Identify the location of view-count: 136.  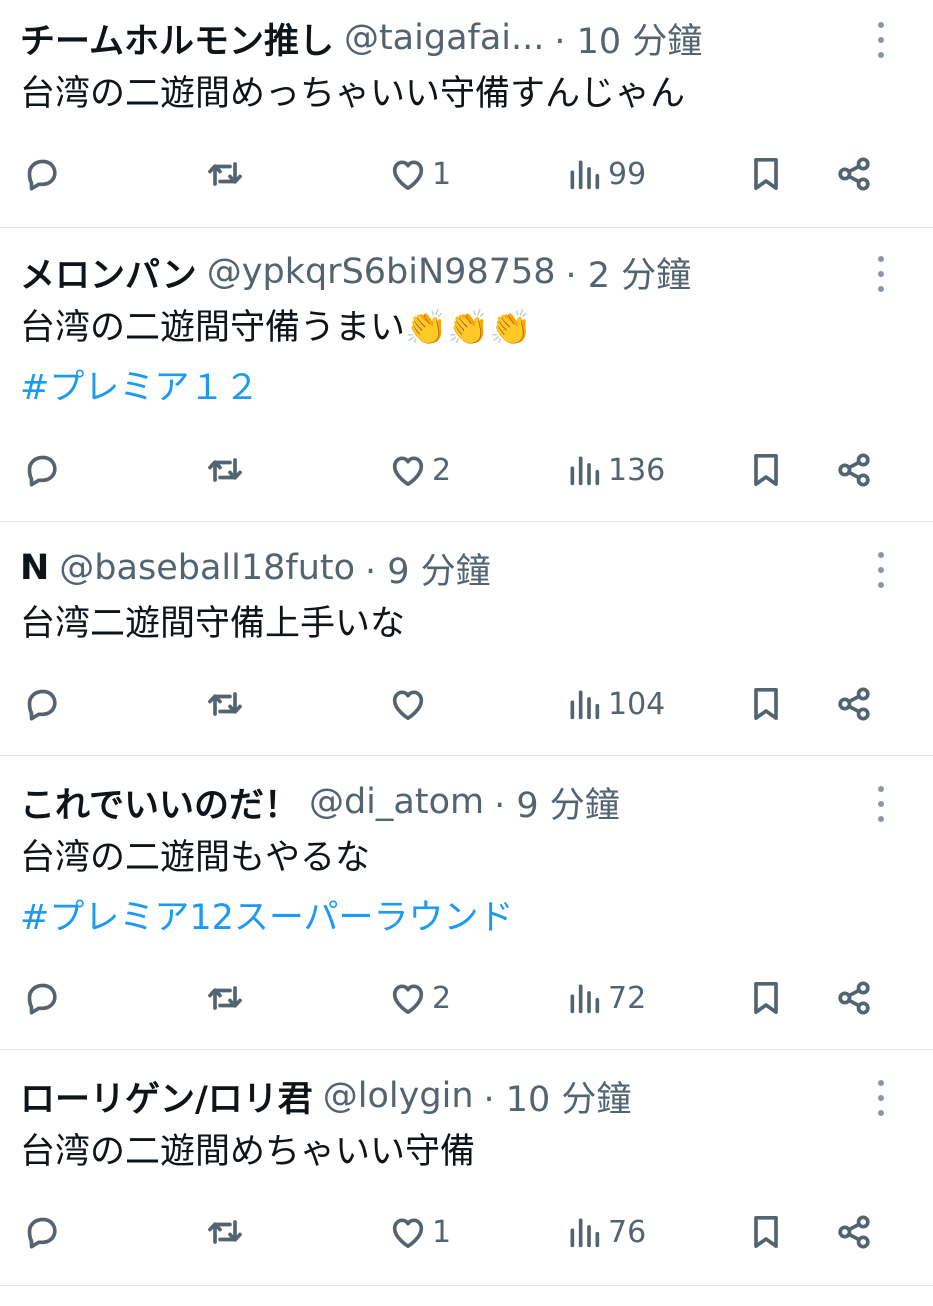
(637, 470).